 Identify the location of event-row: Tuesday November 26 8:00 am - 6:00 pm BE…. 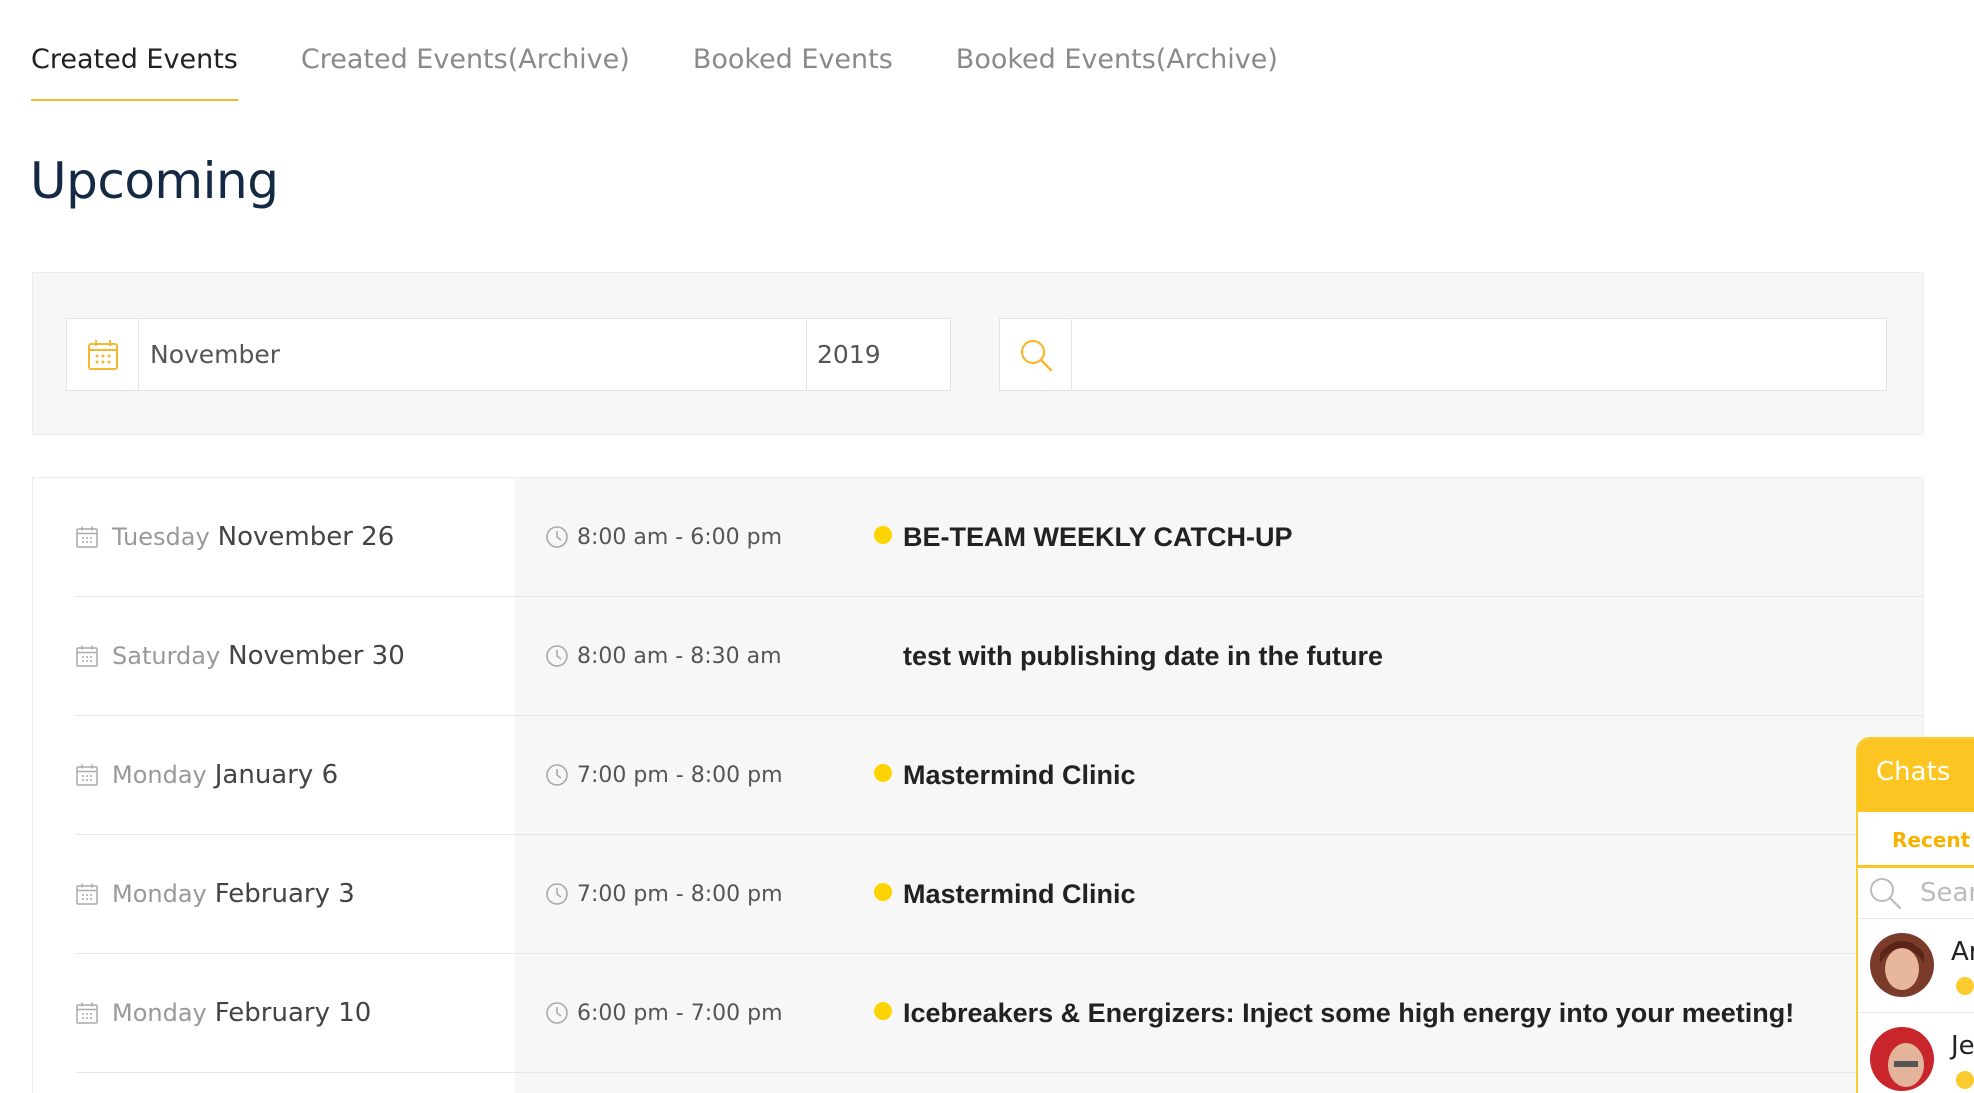
(999, 537).